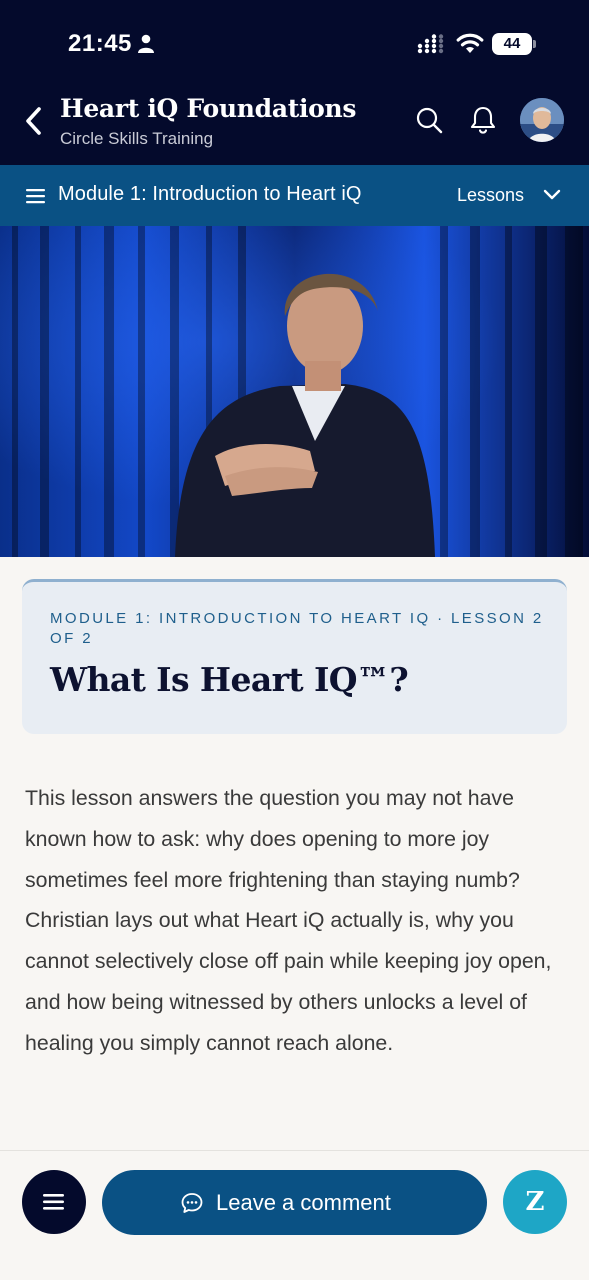 This screenshot has width=589, height=1280. I want to click on chevron-down-icon, so click(552, 195).